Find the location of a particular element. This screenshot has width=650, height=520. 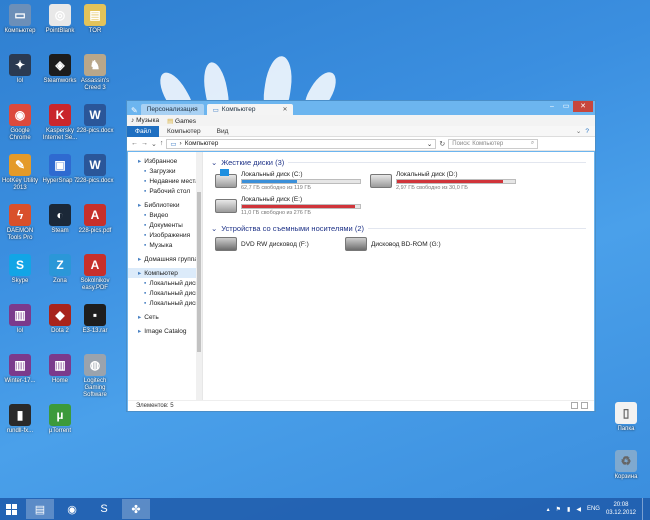

desktop-icon: ♻ Корзина is located at coordinates (626, 465).